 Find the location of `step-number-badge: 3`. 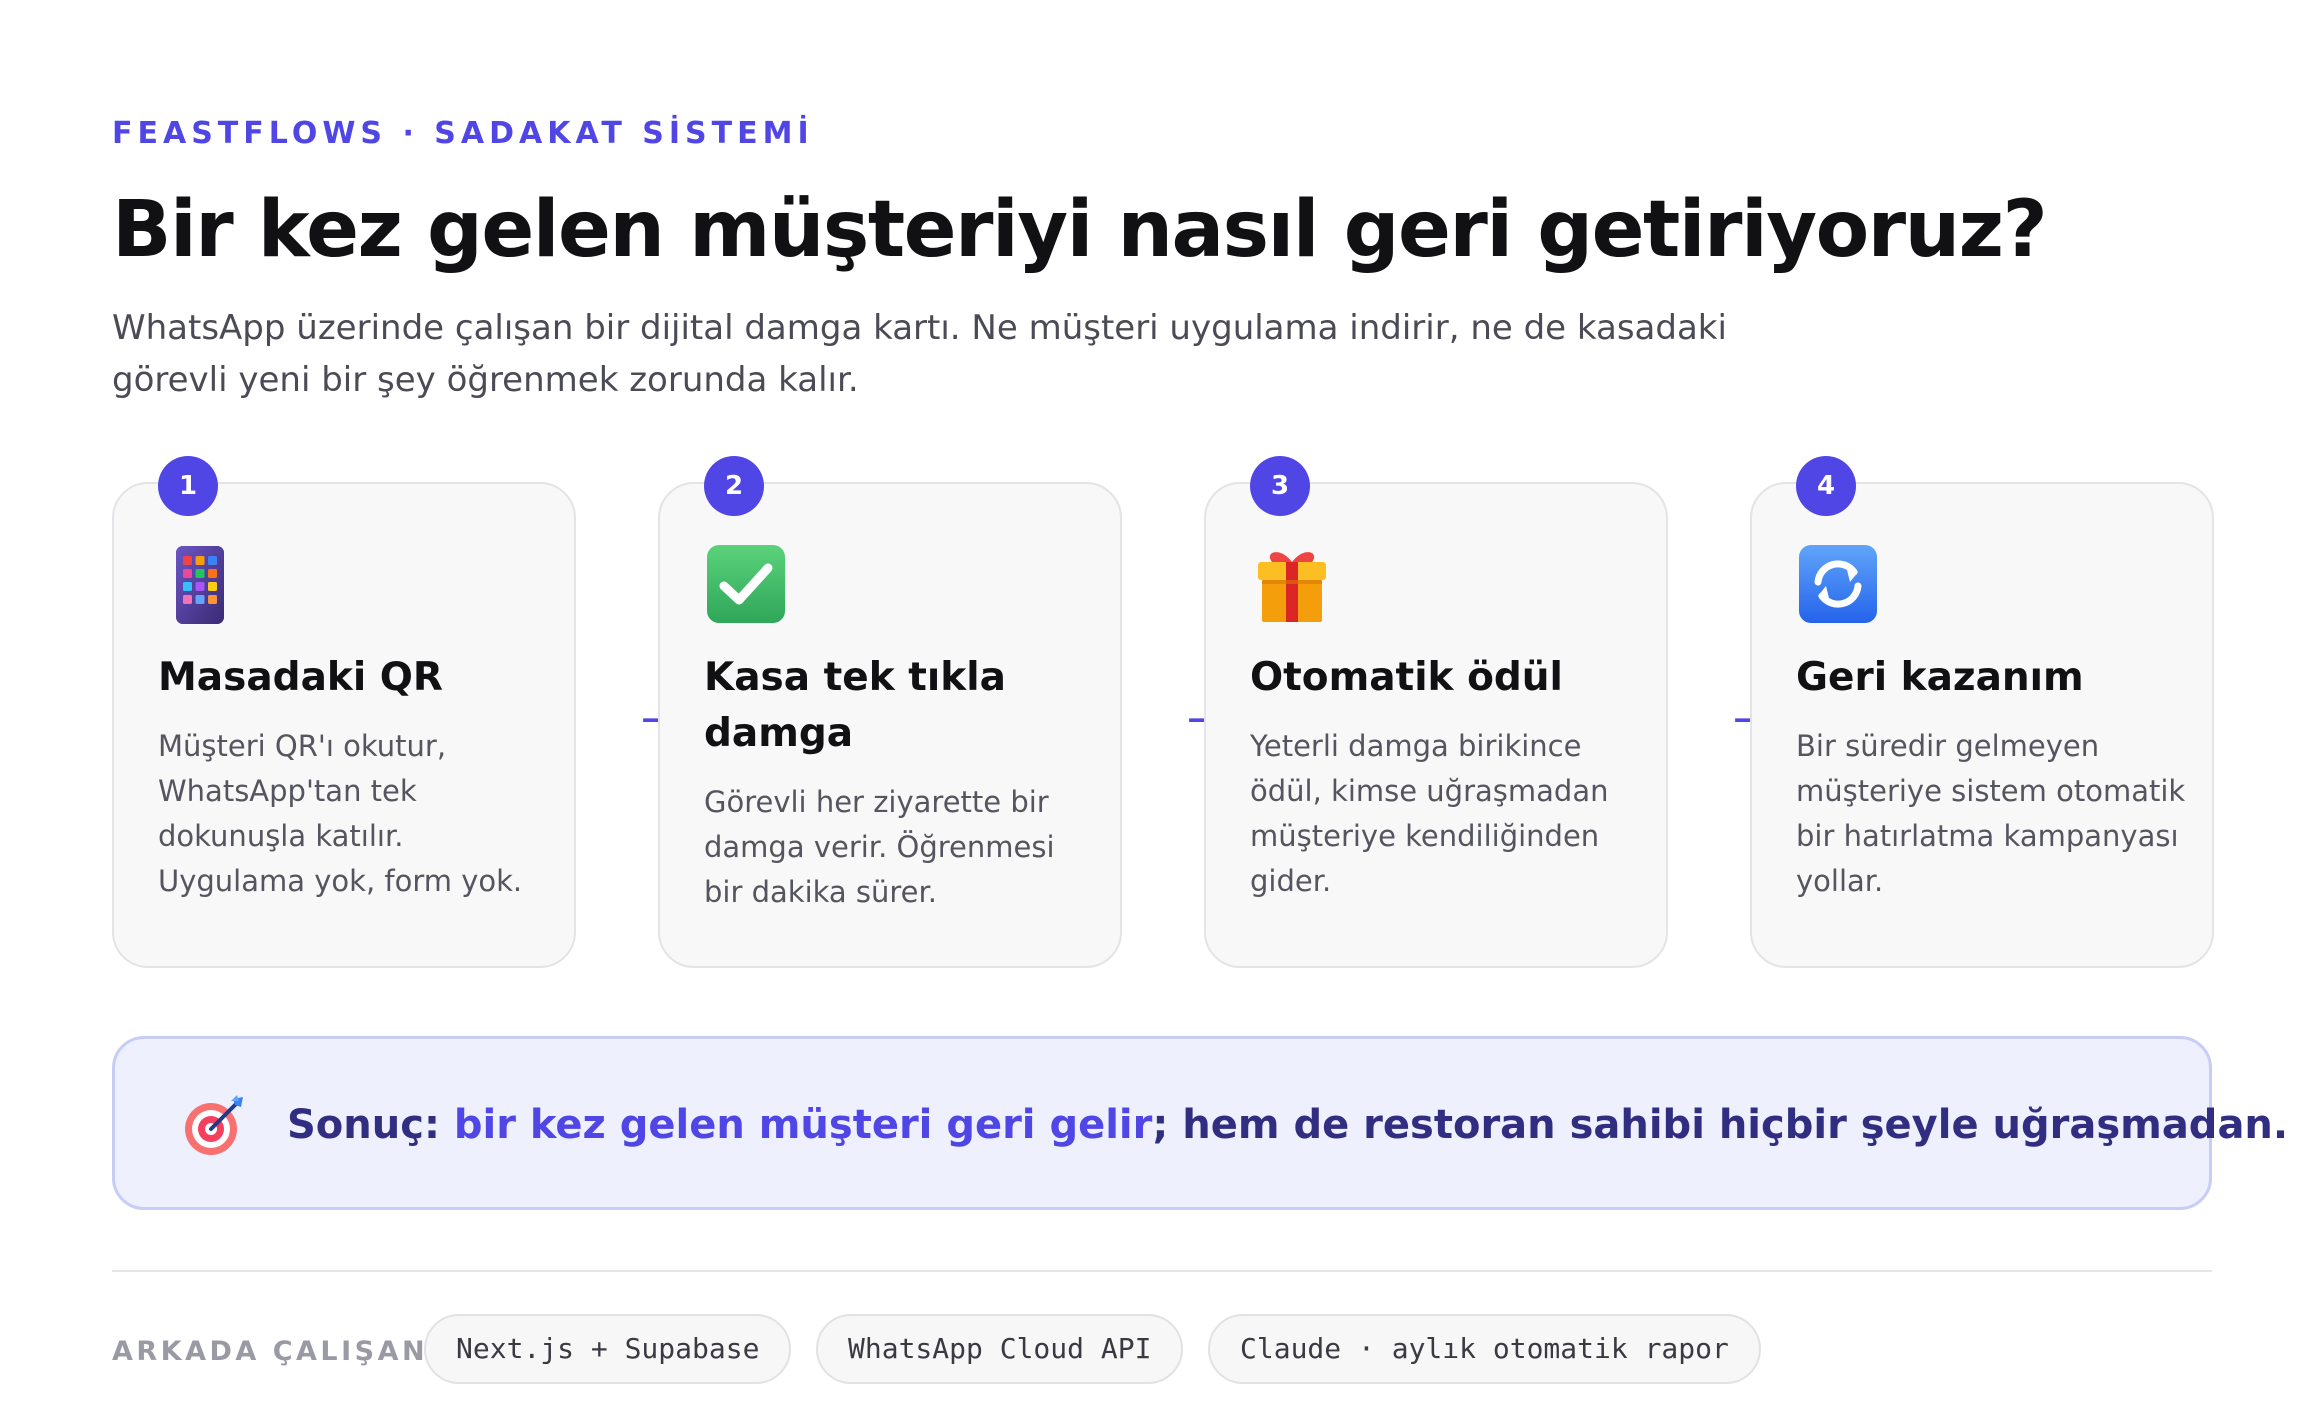

step-number-badge: 3 is located at coordinates (1280, 486).